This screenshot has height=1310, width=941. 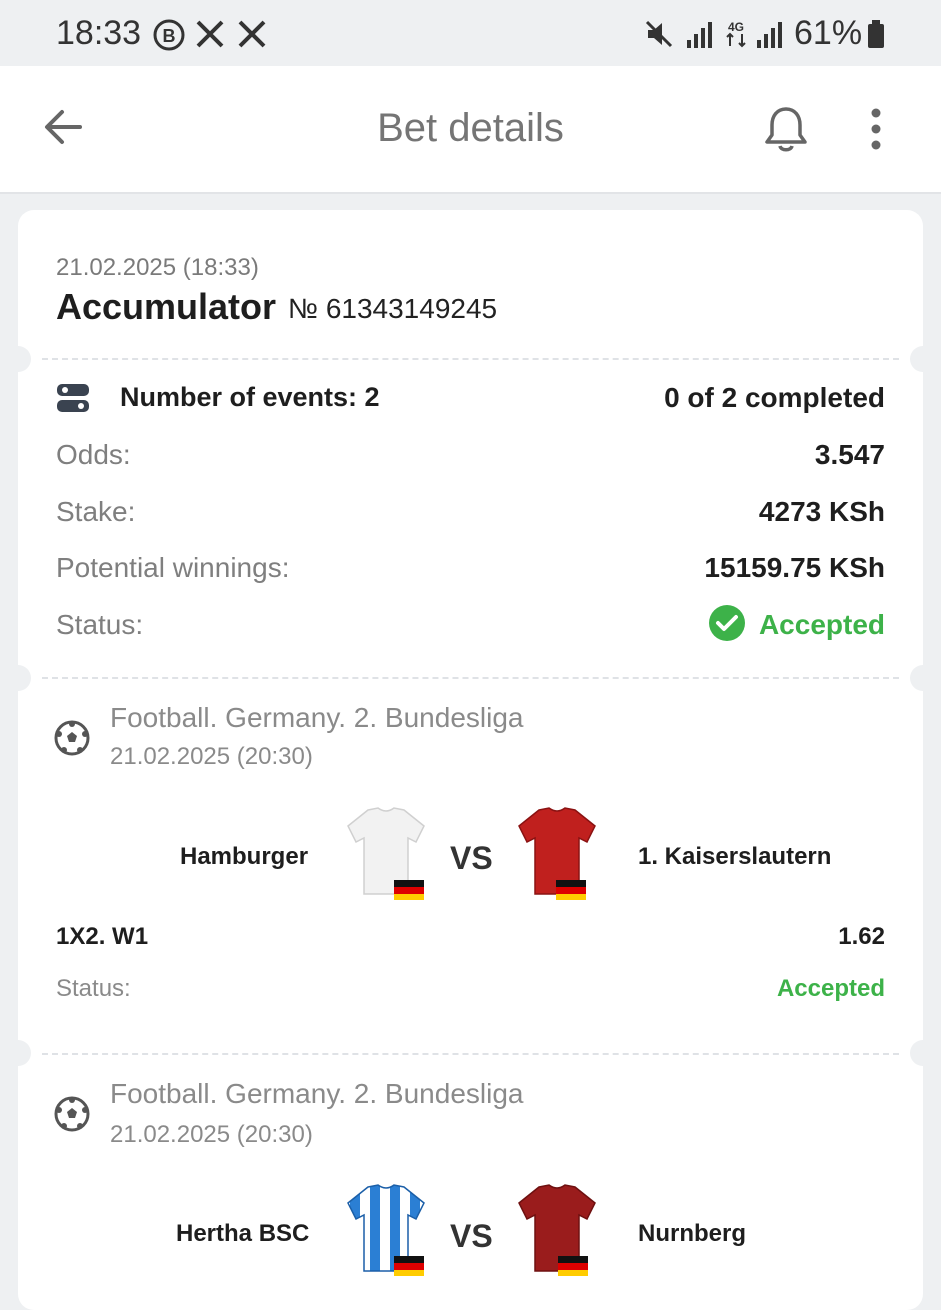 I want to click on mute-icon, so click(x=659, y=34).